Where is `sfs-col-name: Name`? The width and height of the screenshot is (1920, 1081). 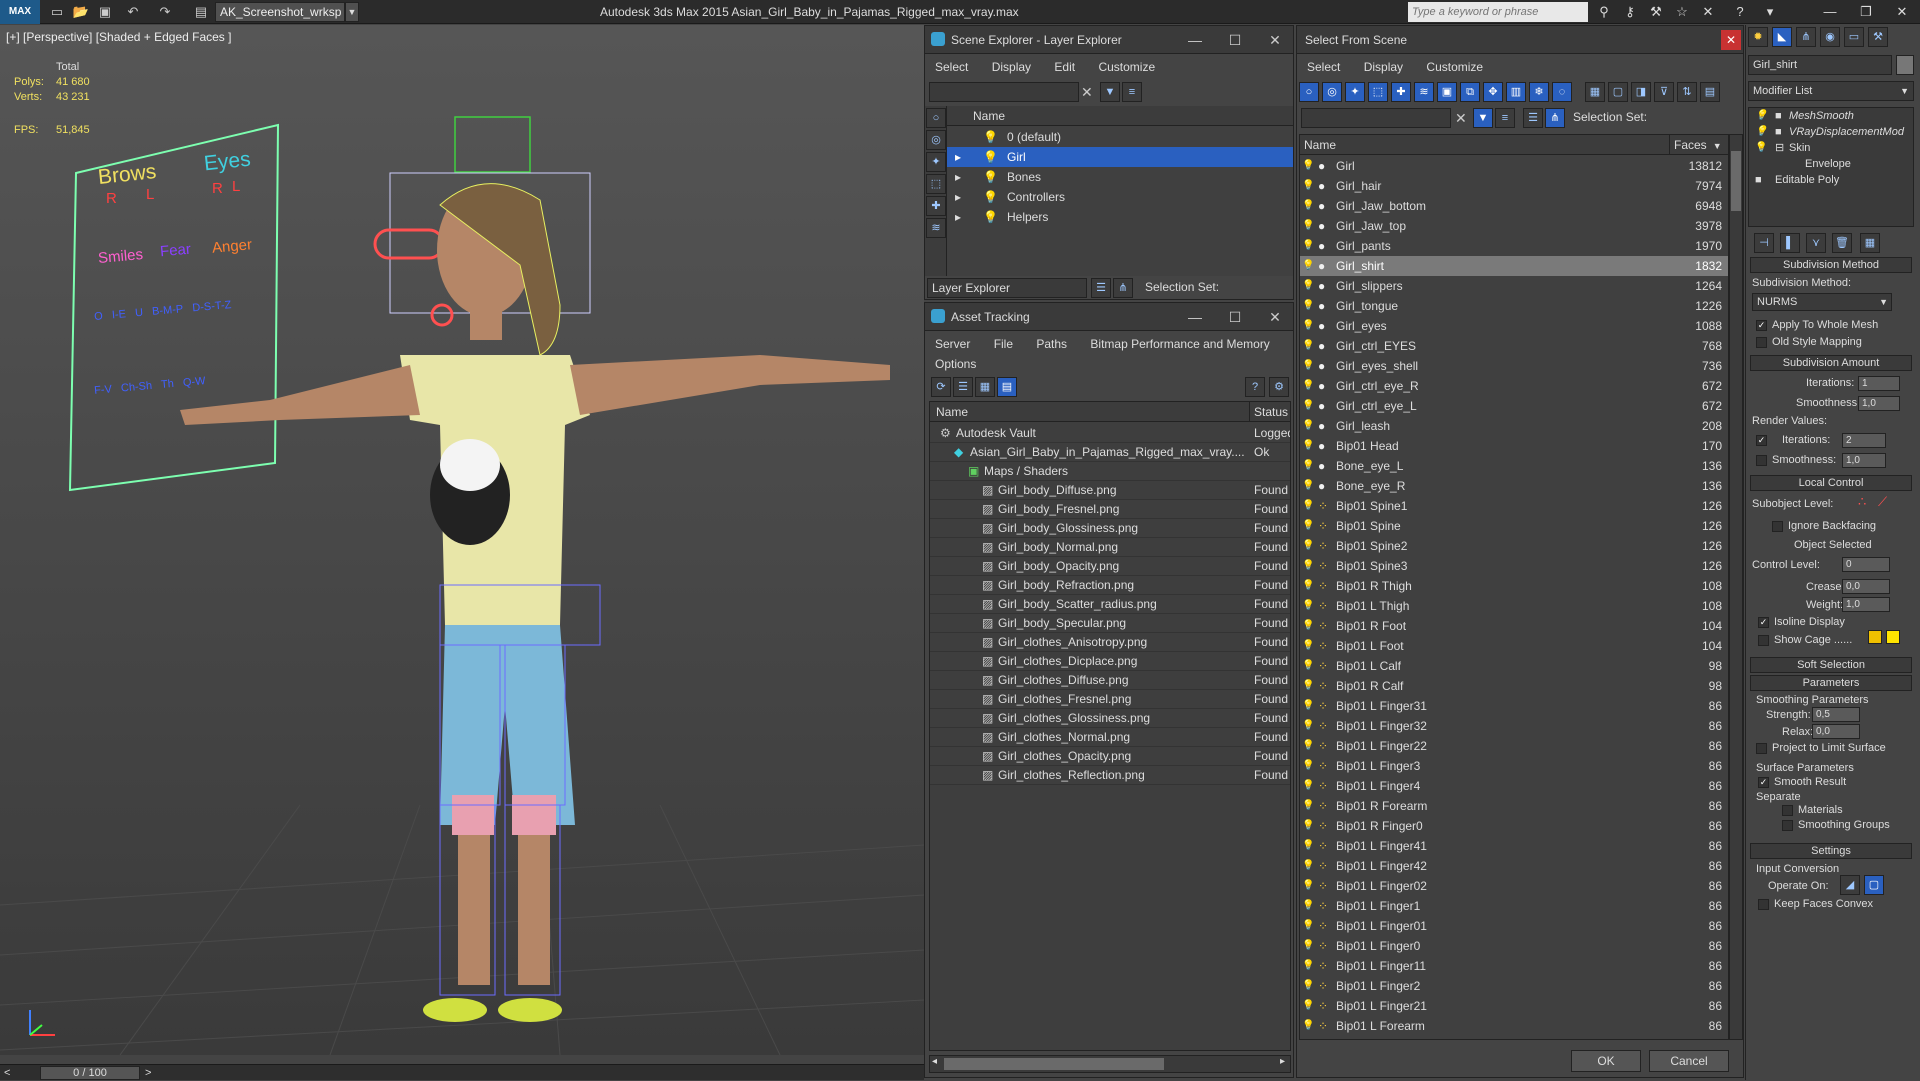 sfs-col-name: Name is located at coordinates (1485, 145).